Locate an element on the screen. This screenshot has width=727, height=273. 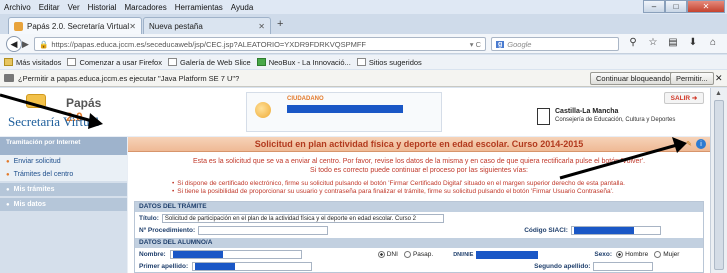
nombre-redacted is located at coordinates (197, 254).